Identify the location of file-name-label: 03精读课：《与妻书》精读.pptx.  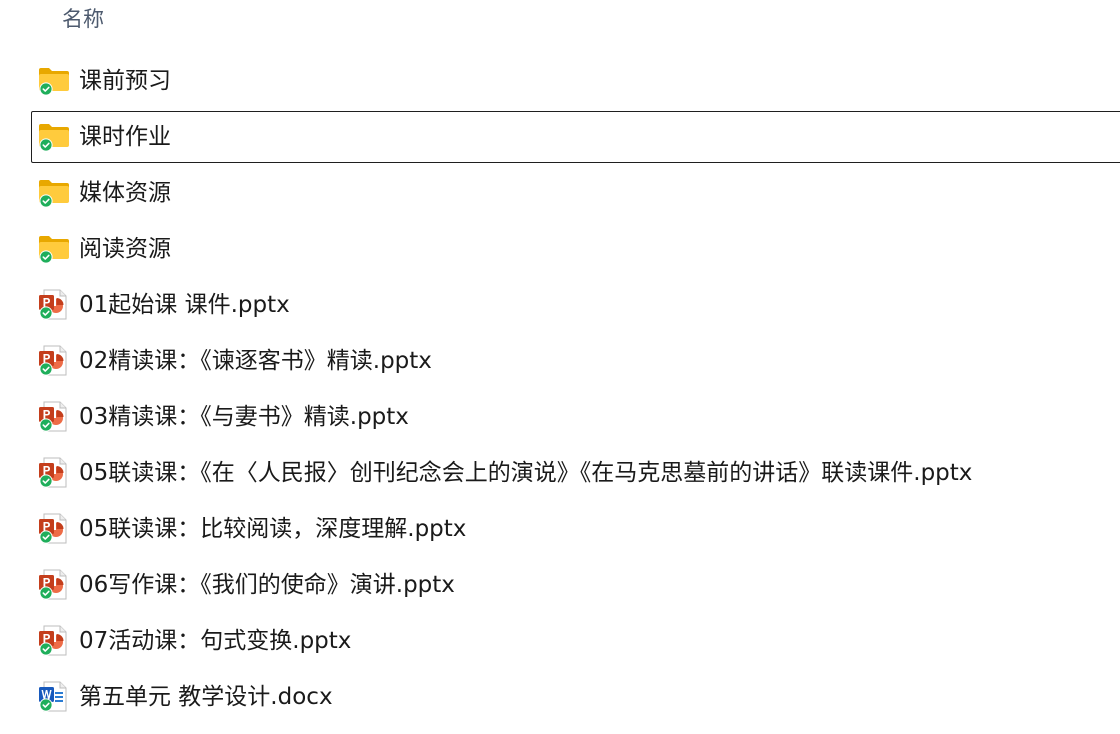
(244, 417).